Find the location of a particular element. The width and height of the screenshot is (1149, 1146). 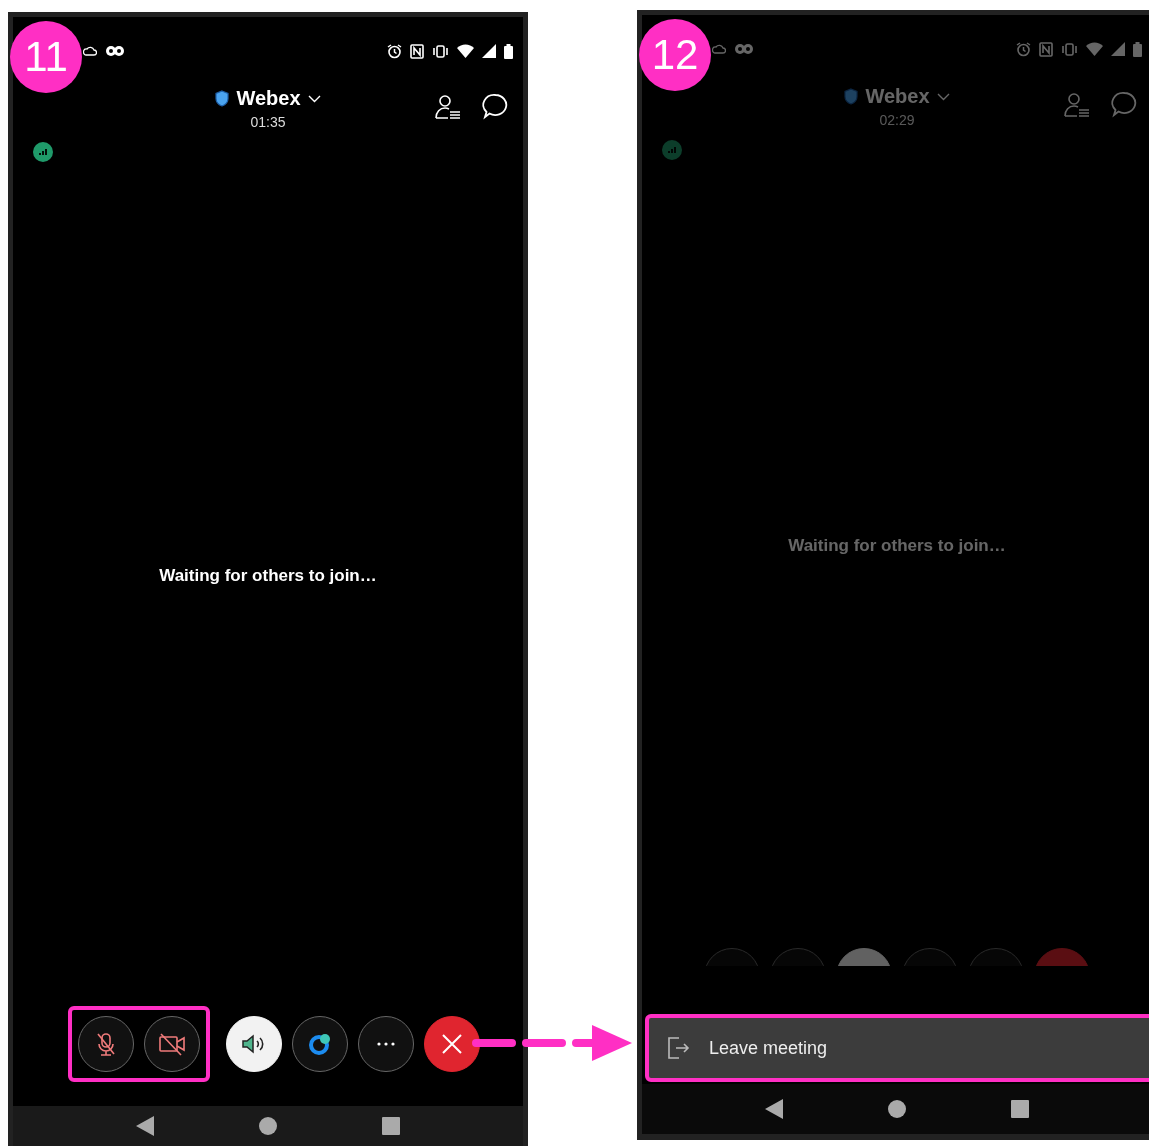

camera-button is located at coordinates (172, 1044).